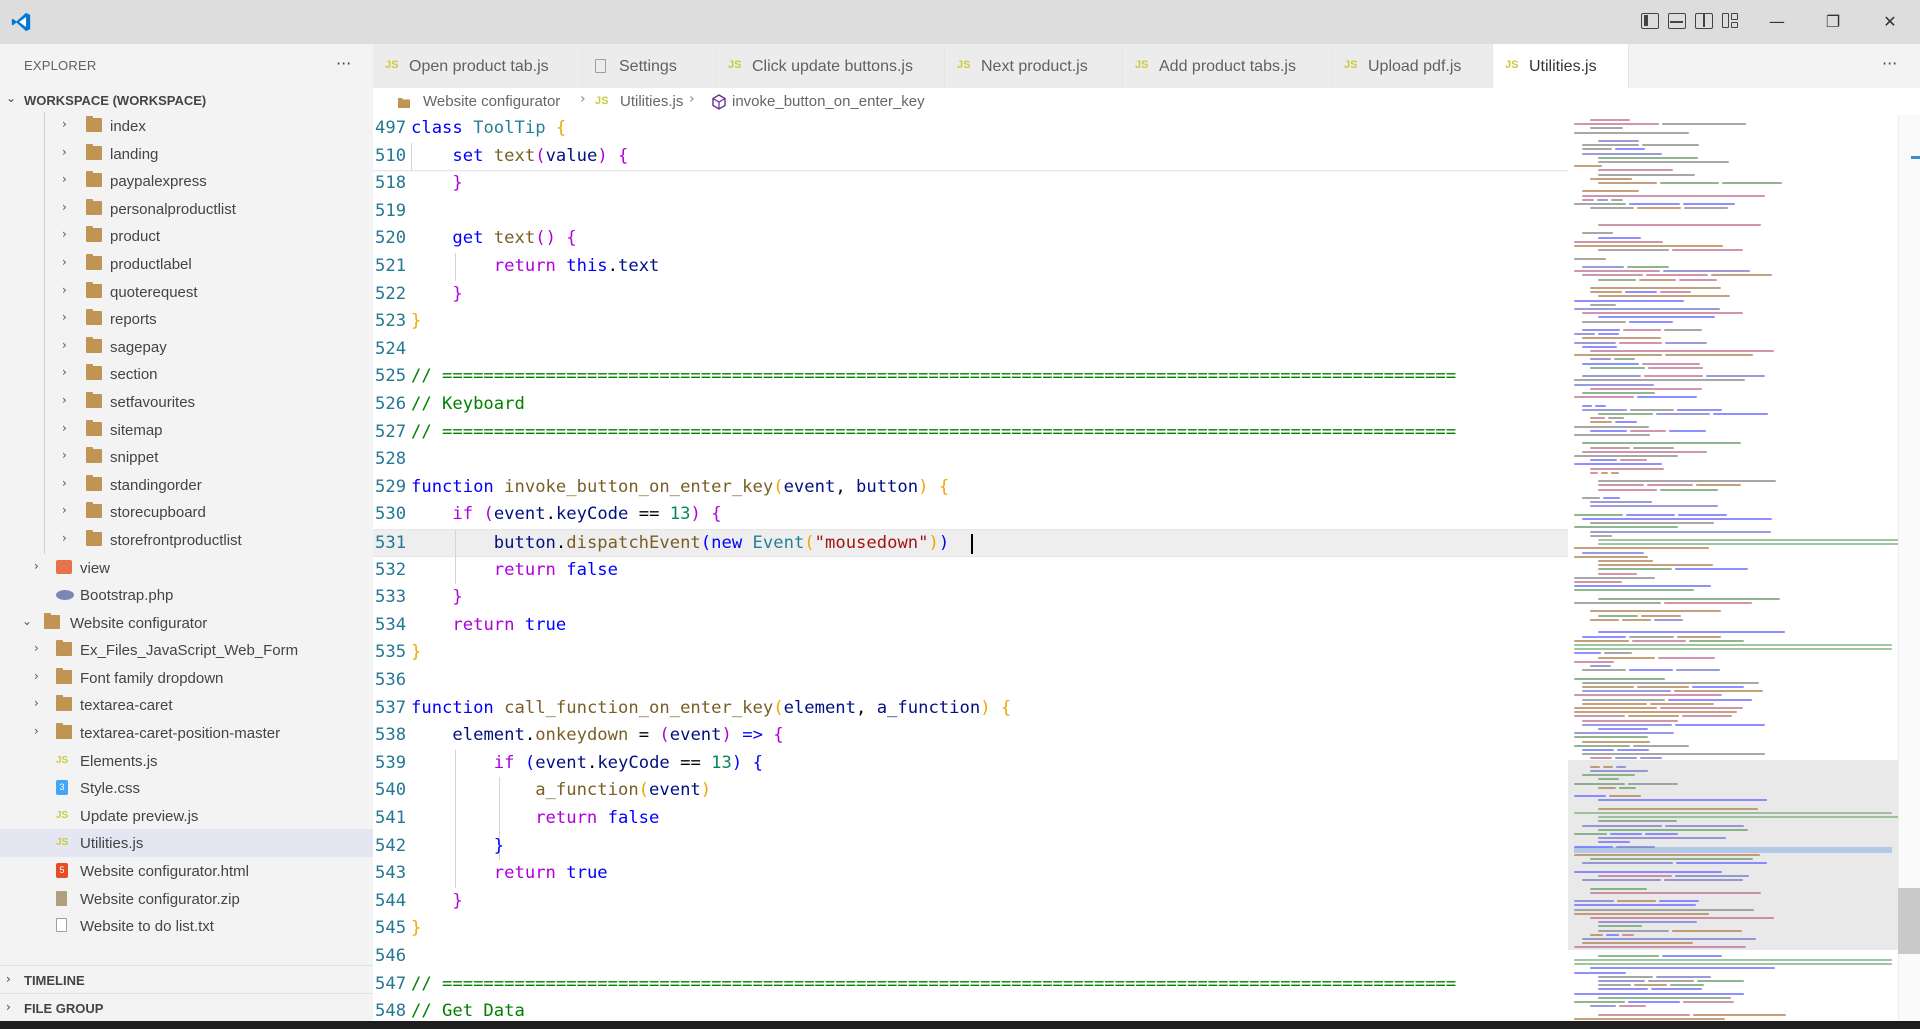  I want to click on tree-item: › landing, so click(186, 153).